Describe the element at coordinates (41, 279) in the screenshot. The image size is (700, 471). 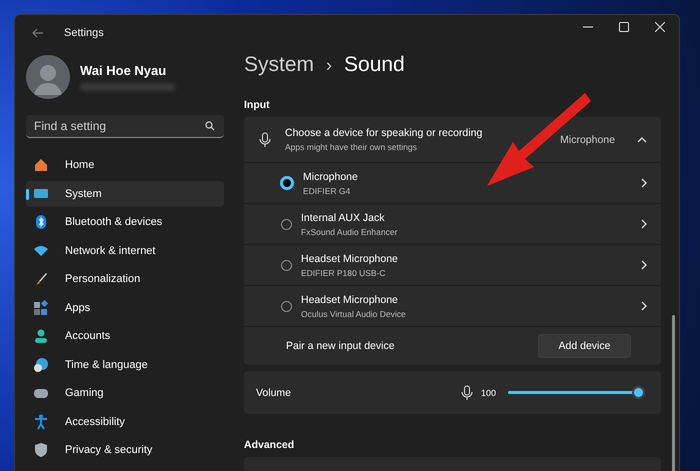
I see `brush-icon` at that location.